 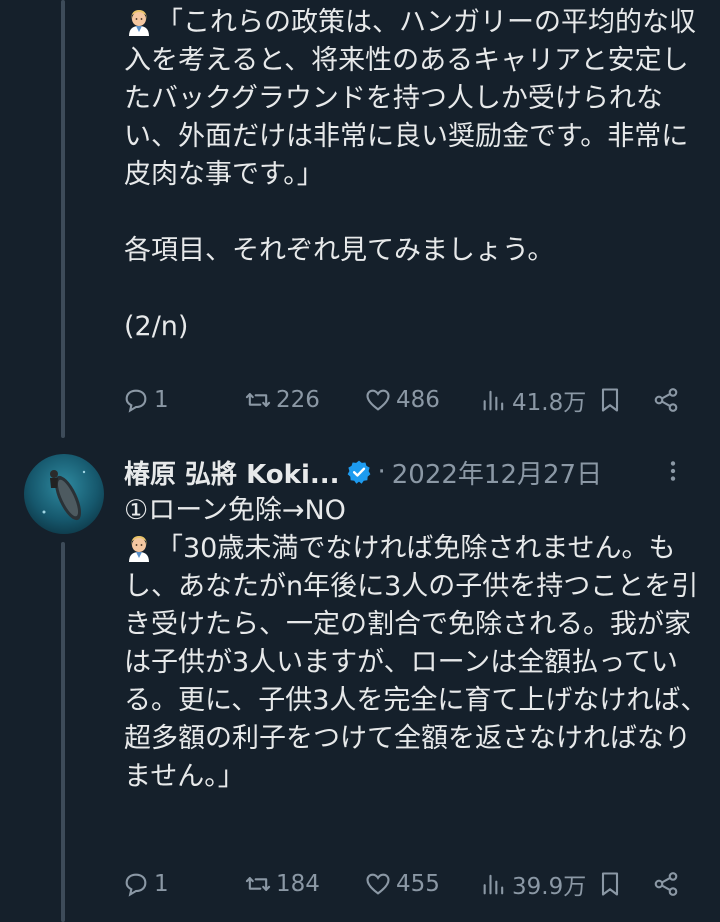 What do you see at coordinates (673, 471) in the screenshot?
I see `more-icon` at bounding box center [673, 471].